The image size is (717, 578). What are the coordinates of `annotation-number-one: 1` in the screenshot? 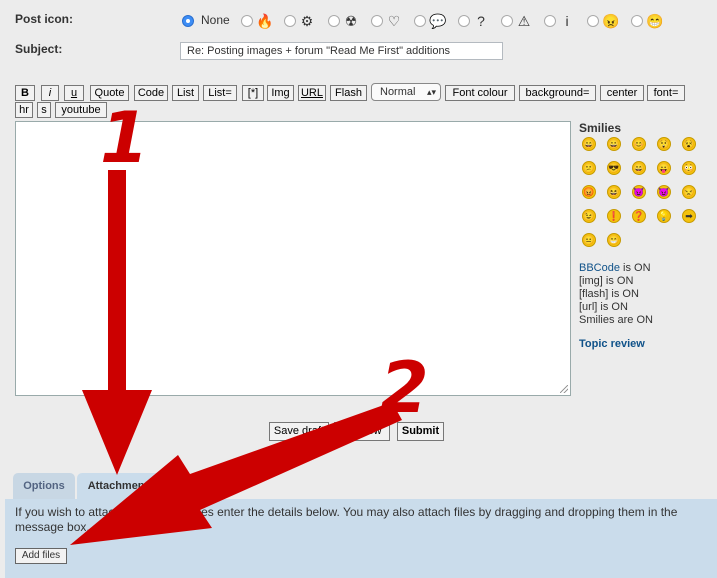 It's located at (124, 138).